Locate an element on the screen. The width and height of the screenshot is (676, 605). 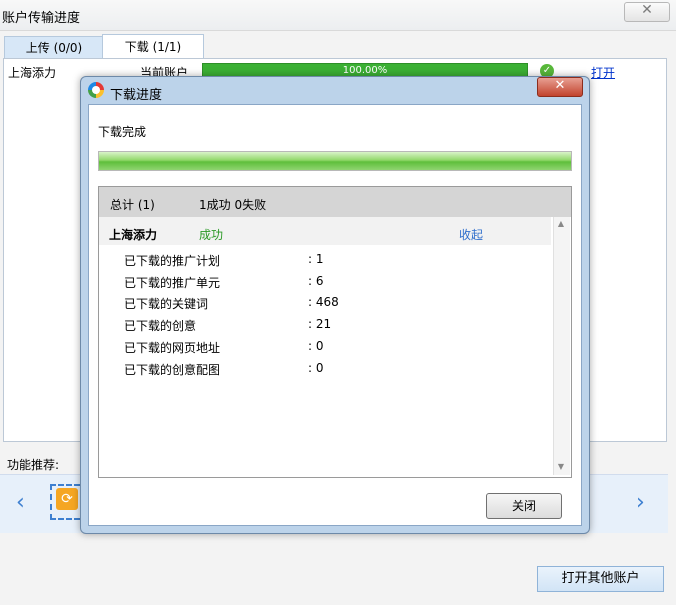
stat-value: : 468 is located at coordinates (323, 302).